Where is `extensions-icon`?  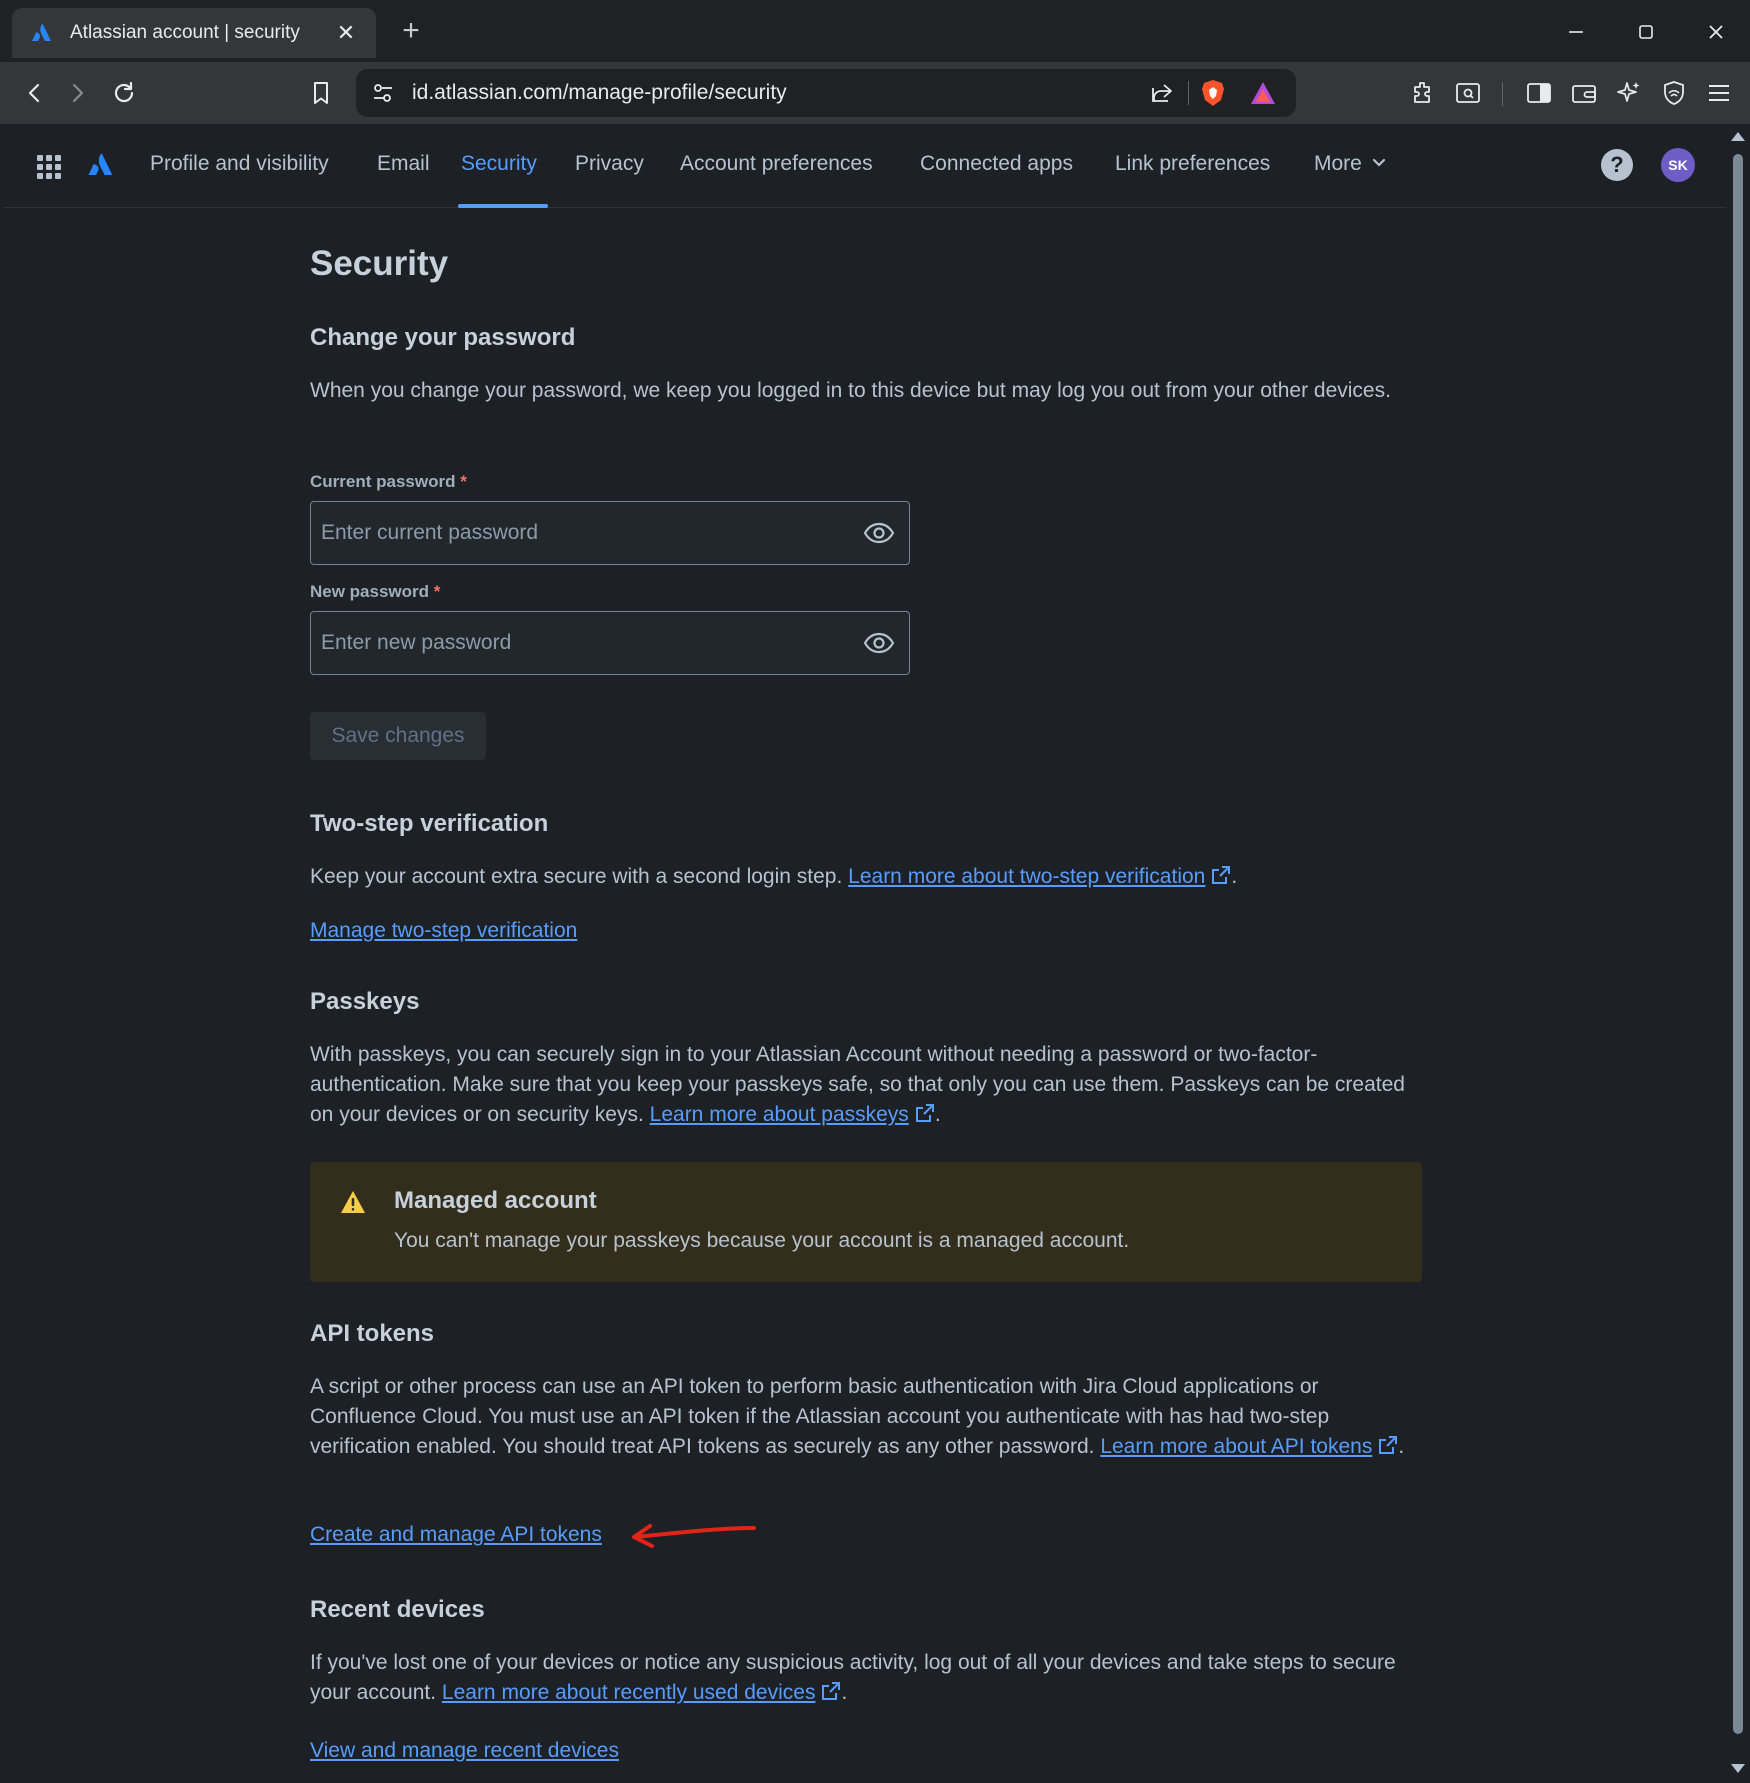
extensions-icon is located at coordinates (1423, 93).